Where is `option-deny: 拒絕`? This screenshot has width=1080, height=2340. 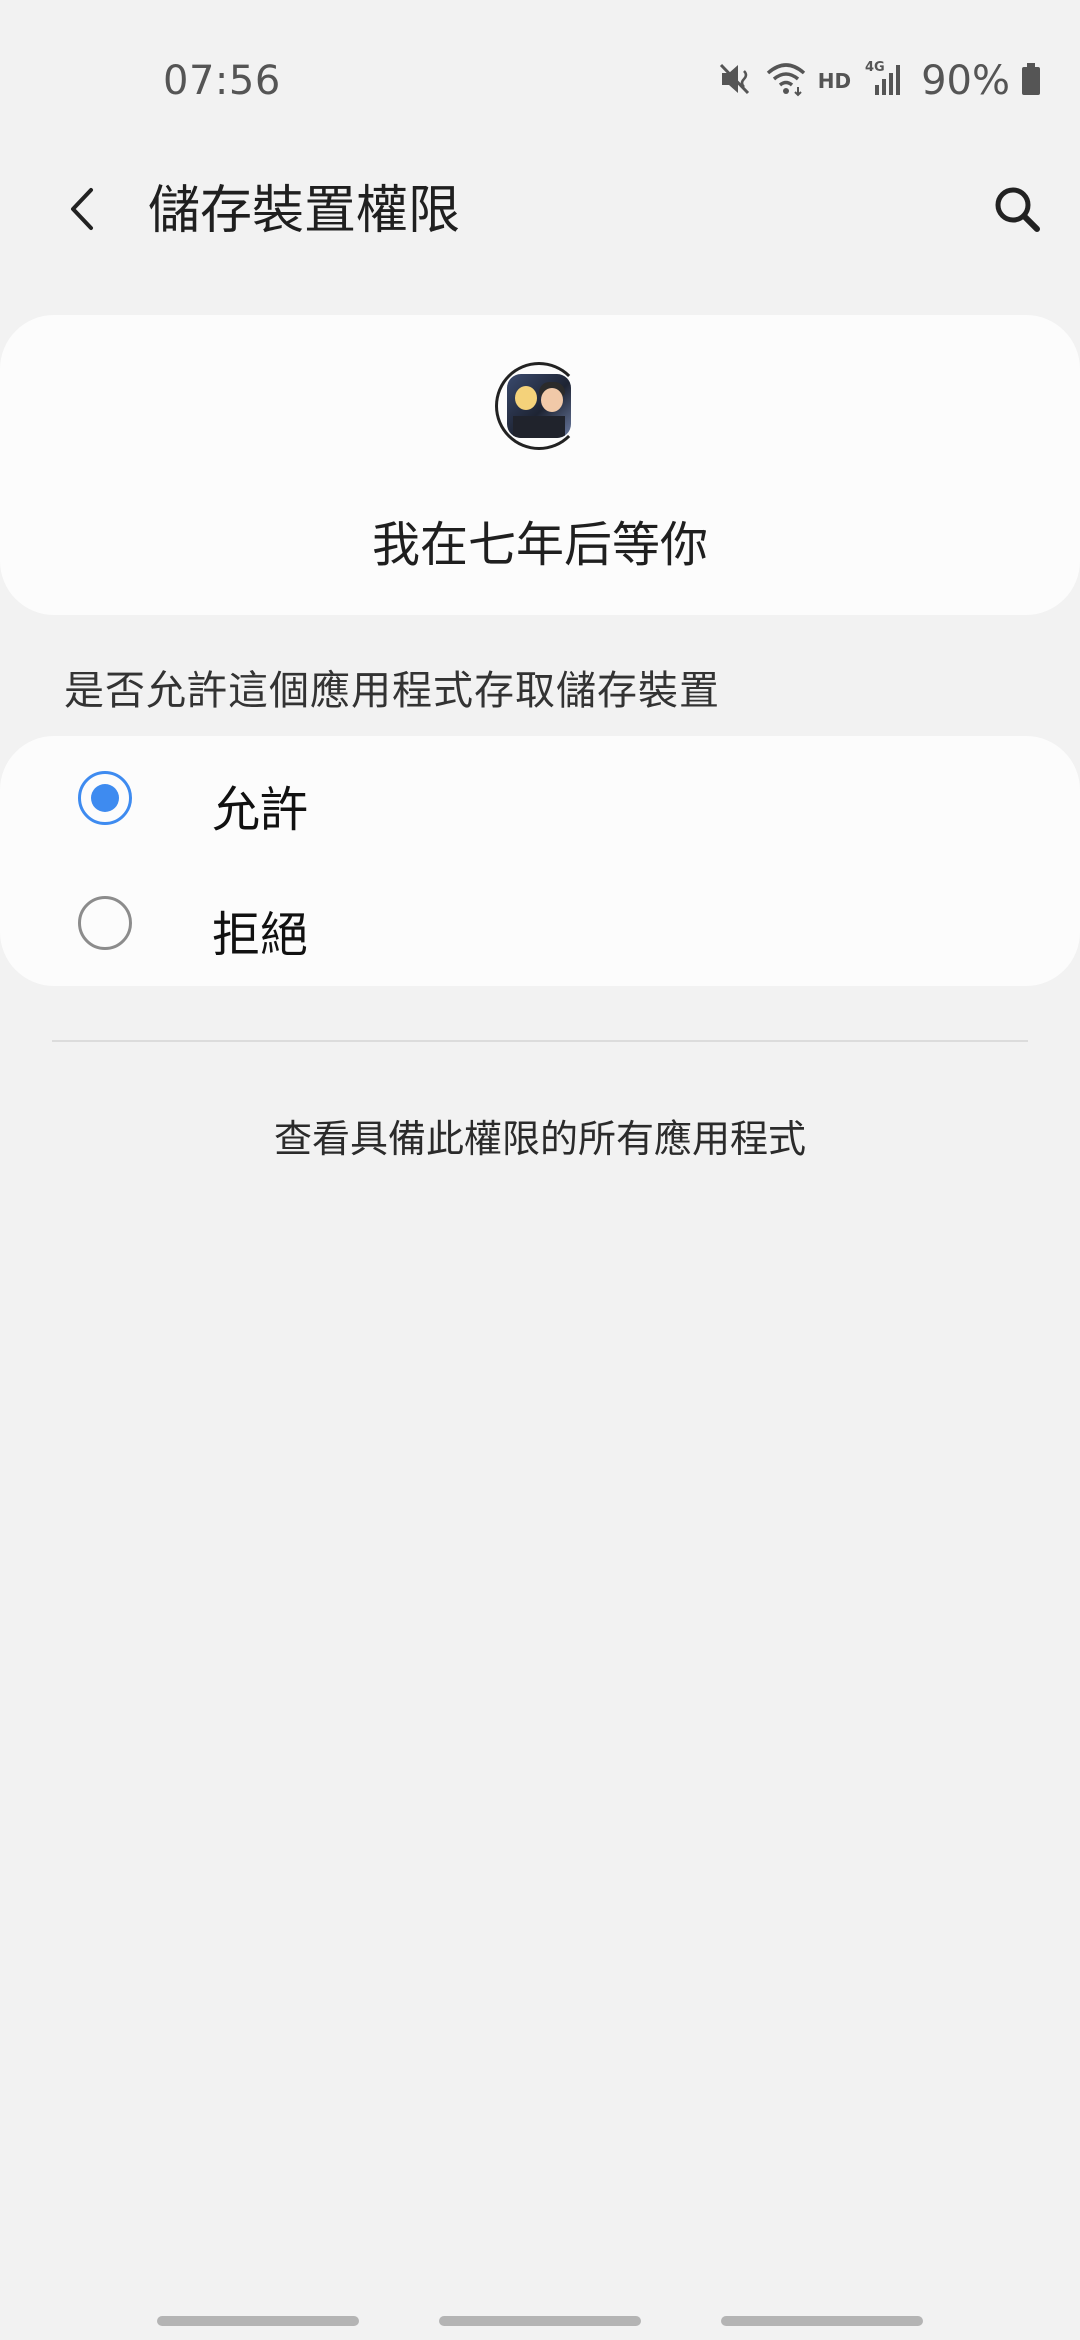
option-deny: 拒絕 is located at coordinates (540, 923).